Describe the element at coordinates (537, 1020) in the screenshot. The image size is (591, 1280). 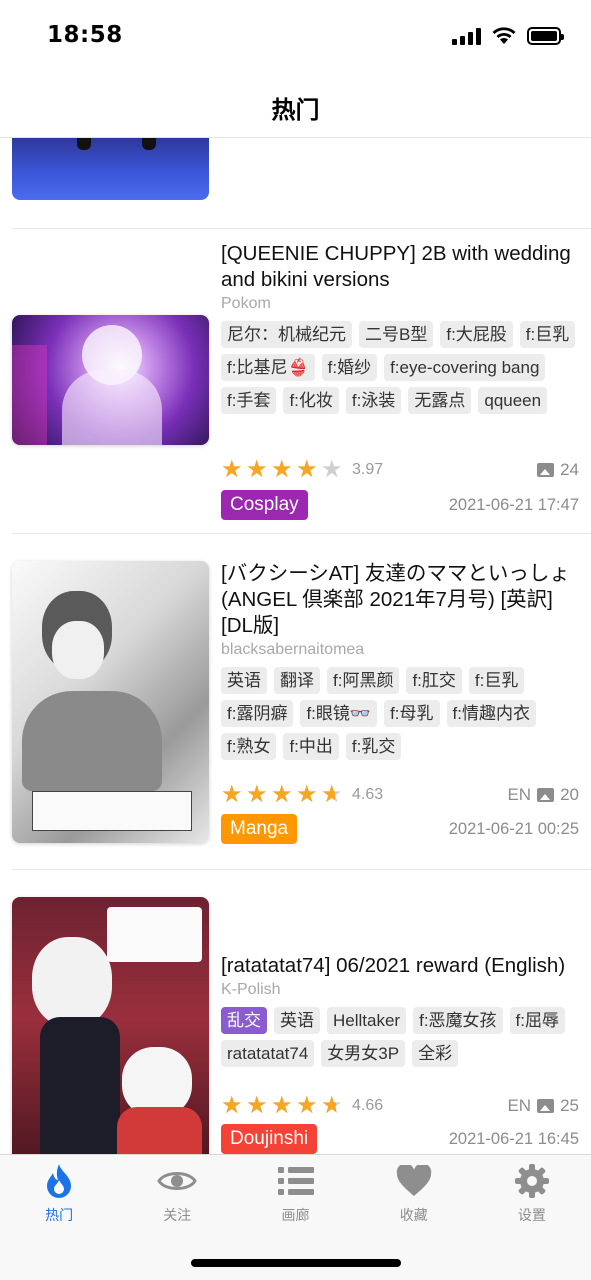
I see `tag: f:屈辱` at that location.